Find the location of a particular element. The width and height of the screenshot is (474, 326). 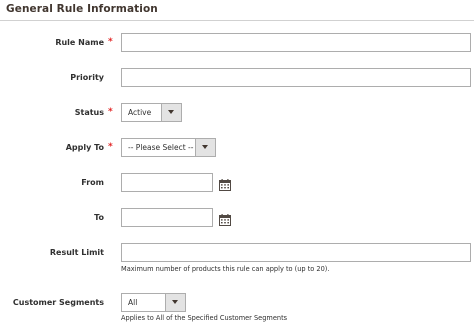

from-date-input is located at coordinates (167, 182).